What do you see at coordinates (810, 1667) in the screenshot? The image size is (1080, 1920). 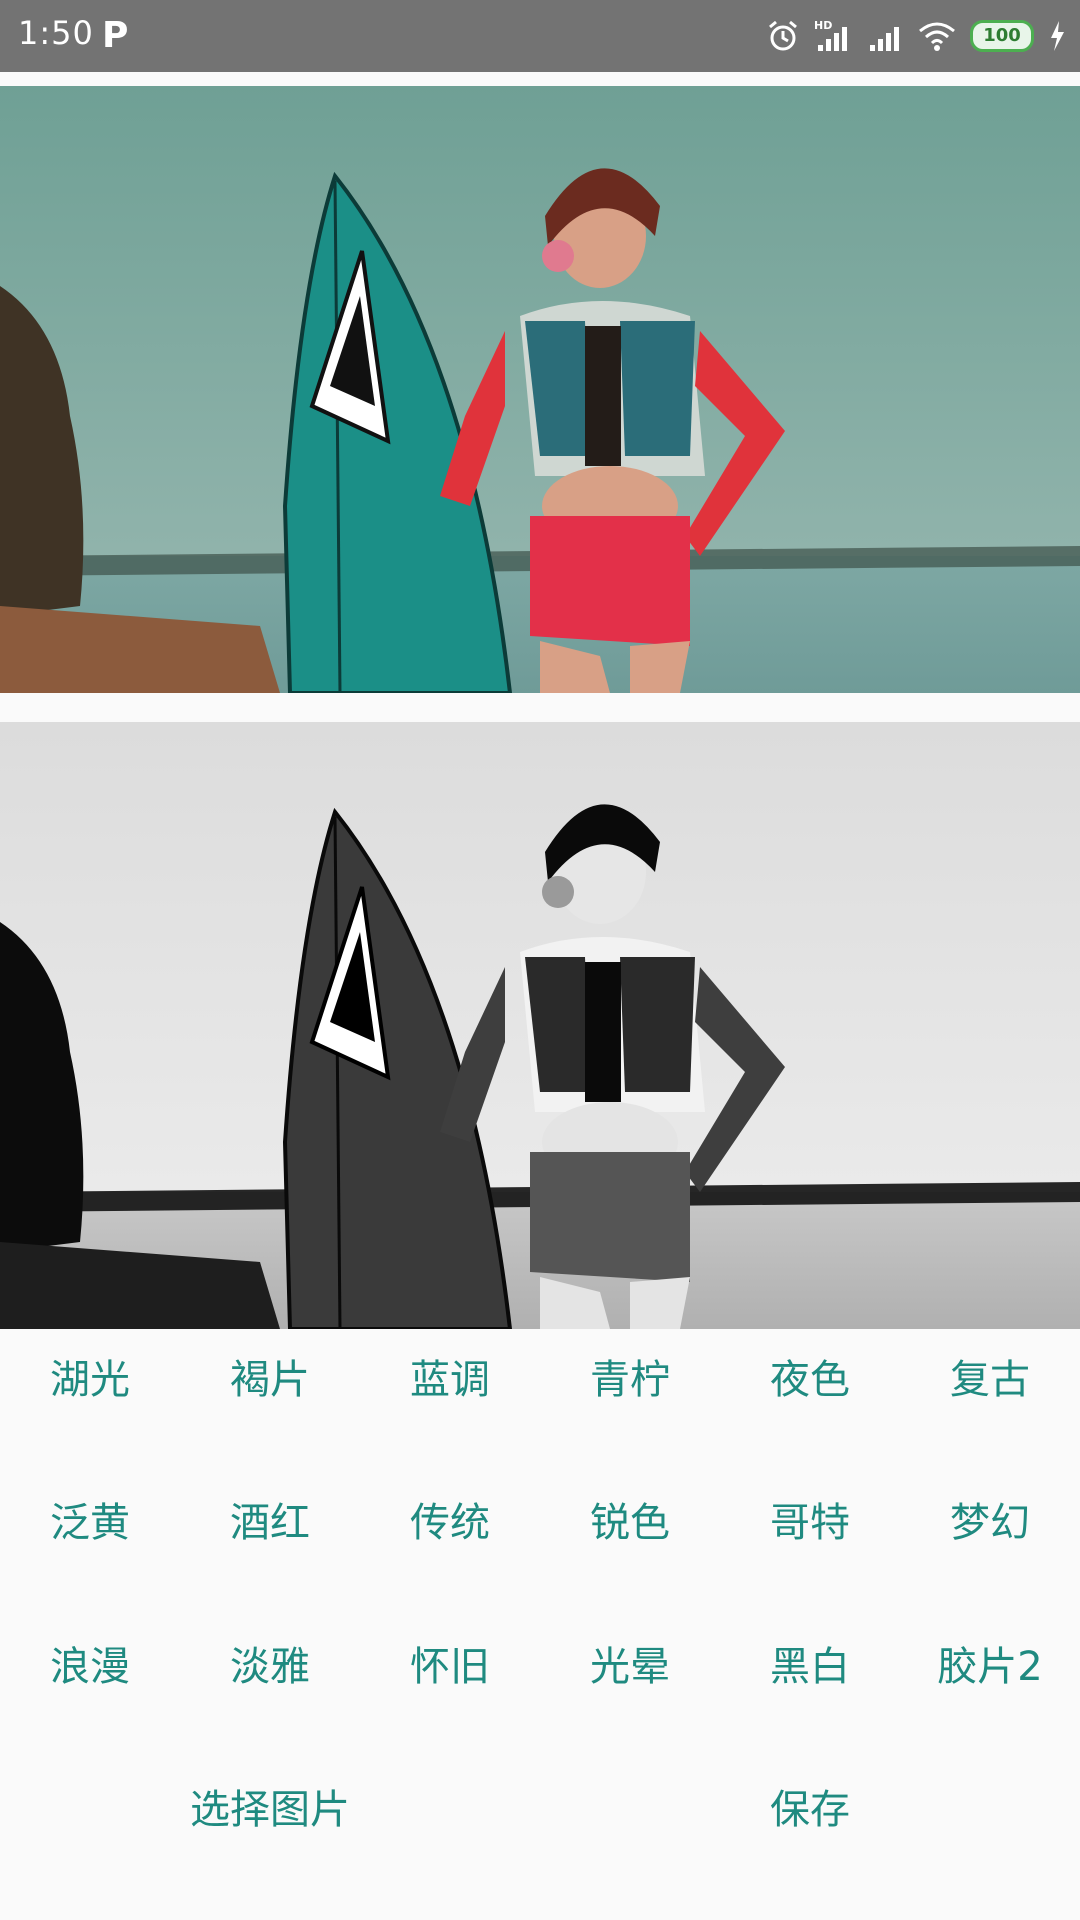 I see `filter-button: 黑白` at bounding box center [810, 1667].